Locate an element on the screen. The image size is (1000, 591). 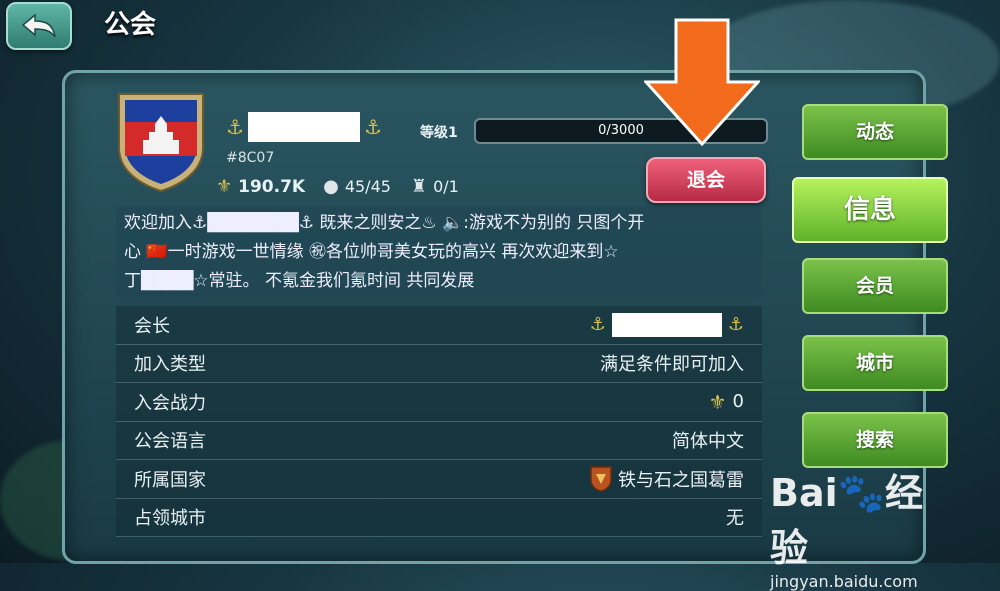
info-row-leader: 会长 ⚓ ⚓ is located at coordinates (439, 325).